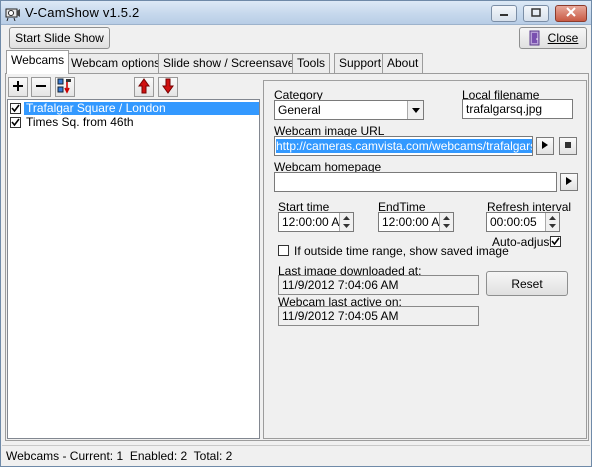  I want to click on tab-tools-label: Tools, so click(311, 63).